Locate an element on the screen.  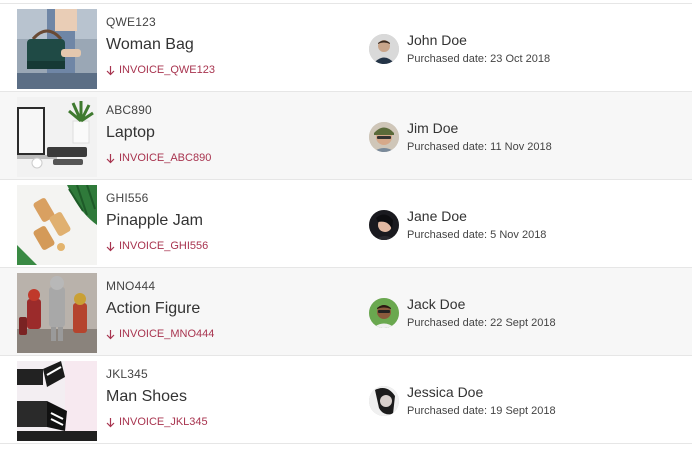
product-sku: QWE123 is located at coordinates (131, 22).